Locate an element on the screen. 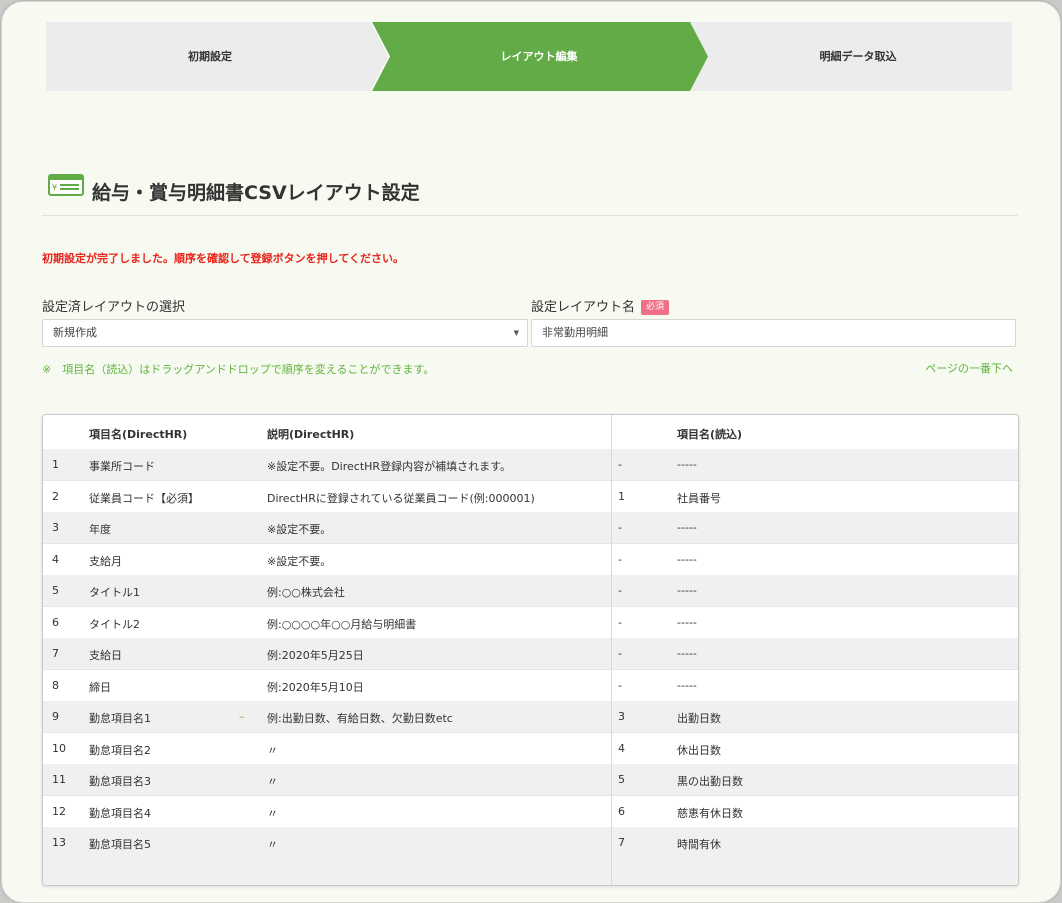  required-badge: 必須 is located at coordinates (655, 307).